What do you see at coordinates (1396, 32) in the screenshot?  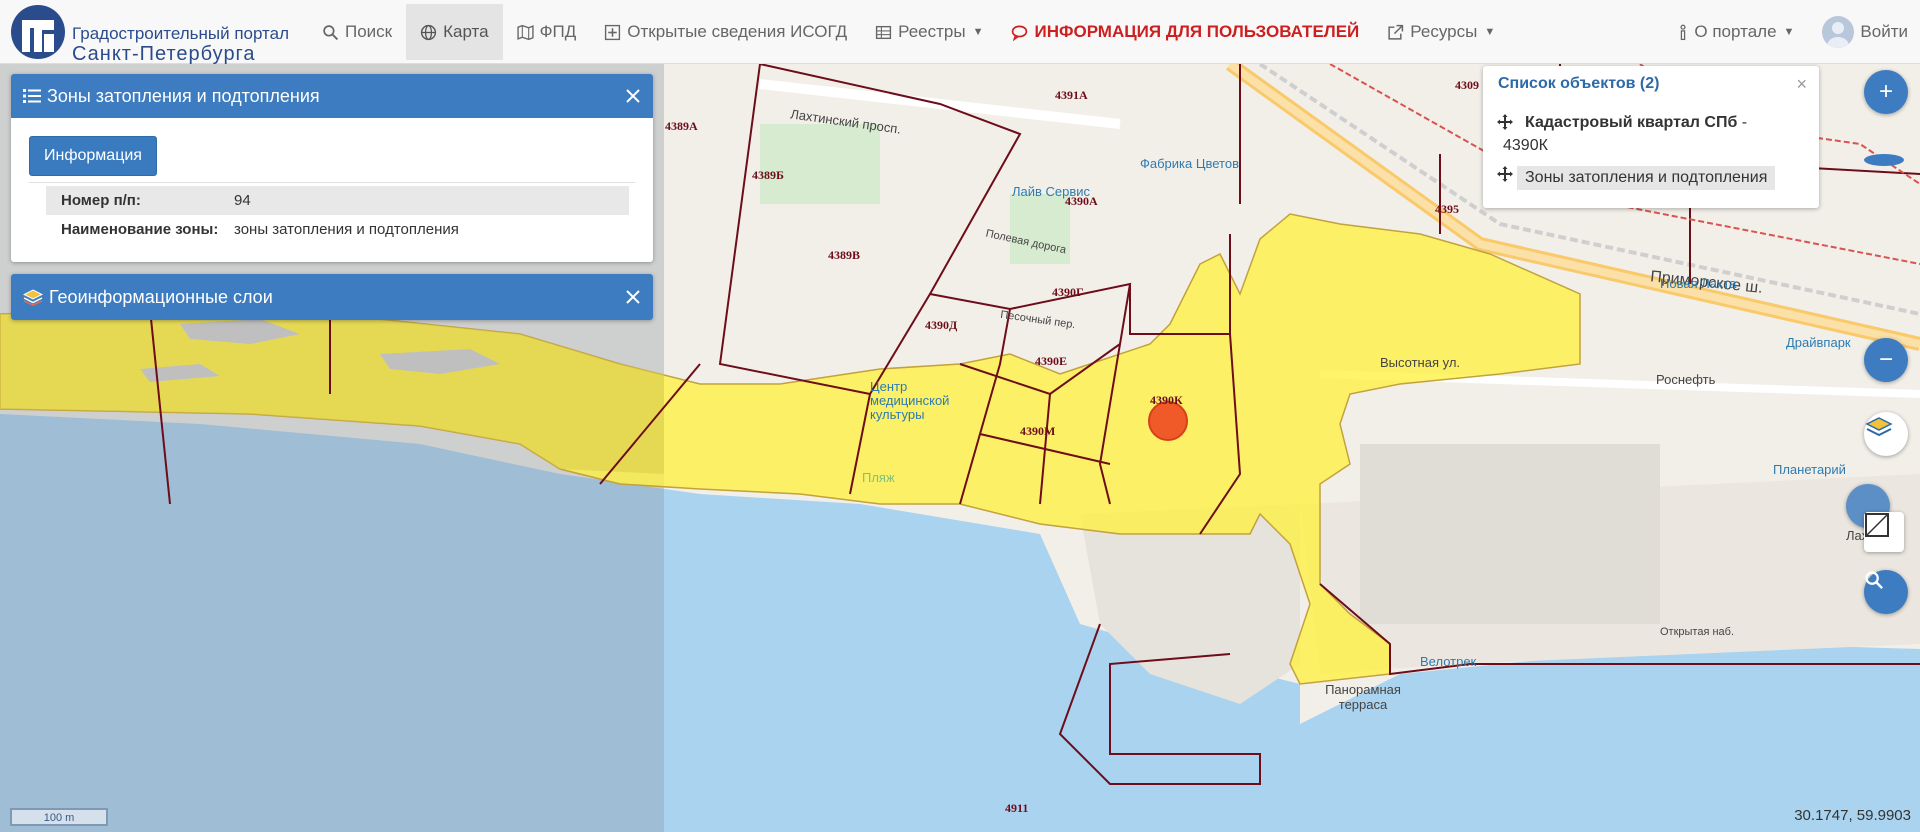 I see `external-link-icon` at bounding box center [1396, 32].